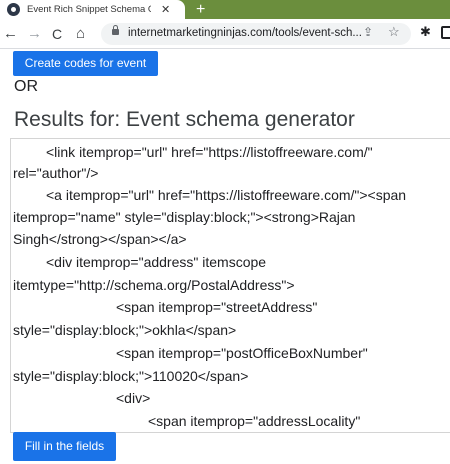 This screenshot has height=464, width=450. What do you see at coordinates (10, 34) in the screenshot?
I see `back-arrow-icon: ←` at bounding box center [10, 34].